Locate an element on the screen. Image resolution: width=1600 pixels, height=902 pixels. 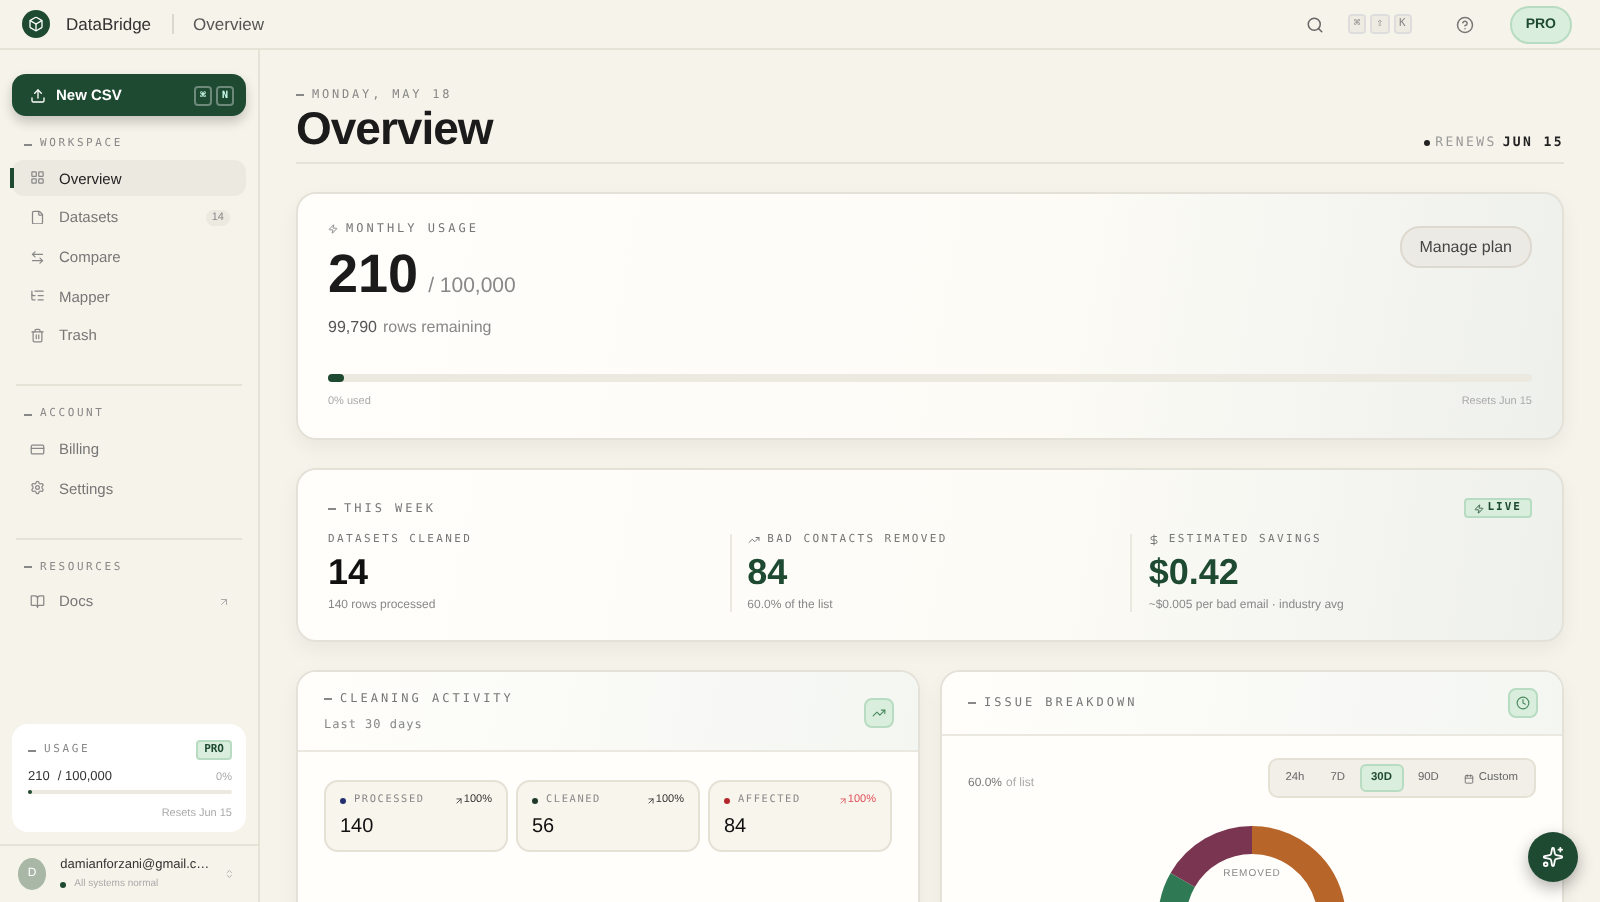
book-icon is located at coordinates (37, 602).